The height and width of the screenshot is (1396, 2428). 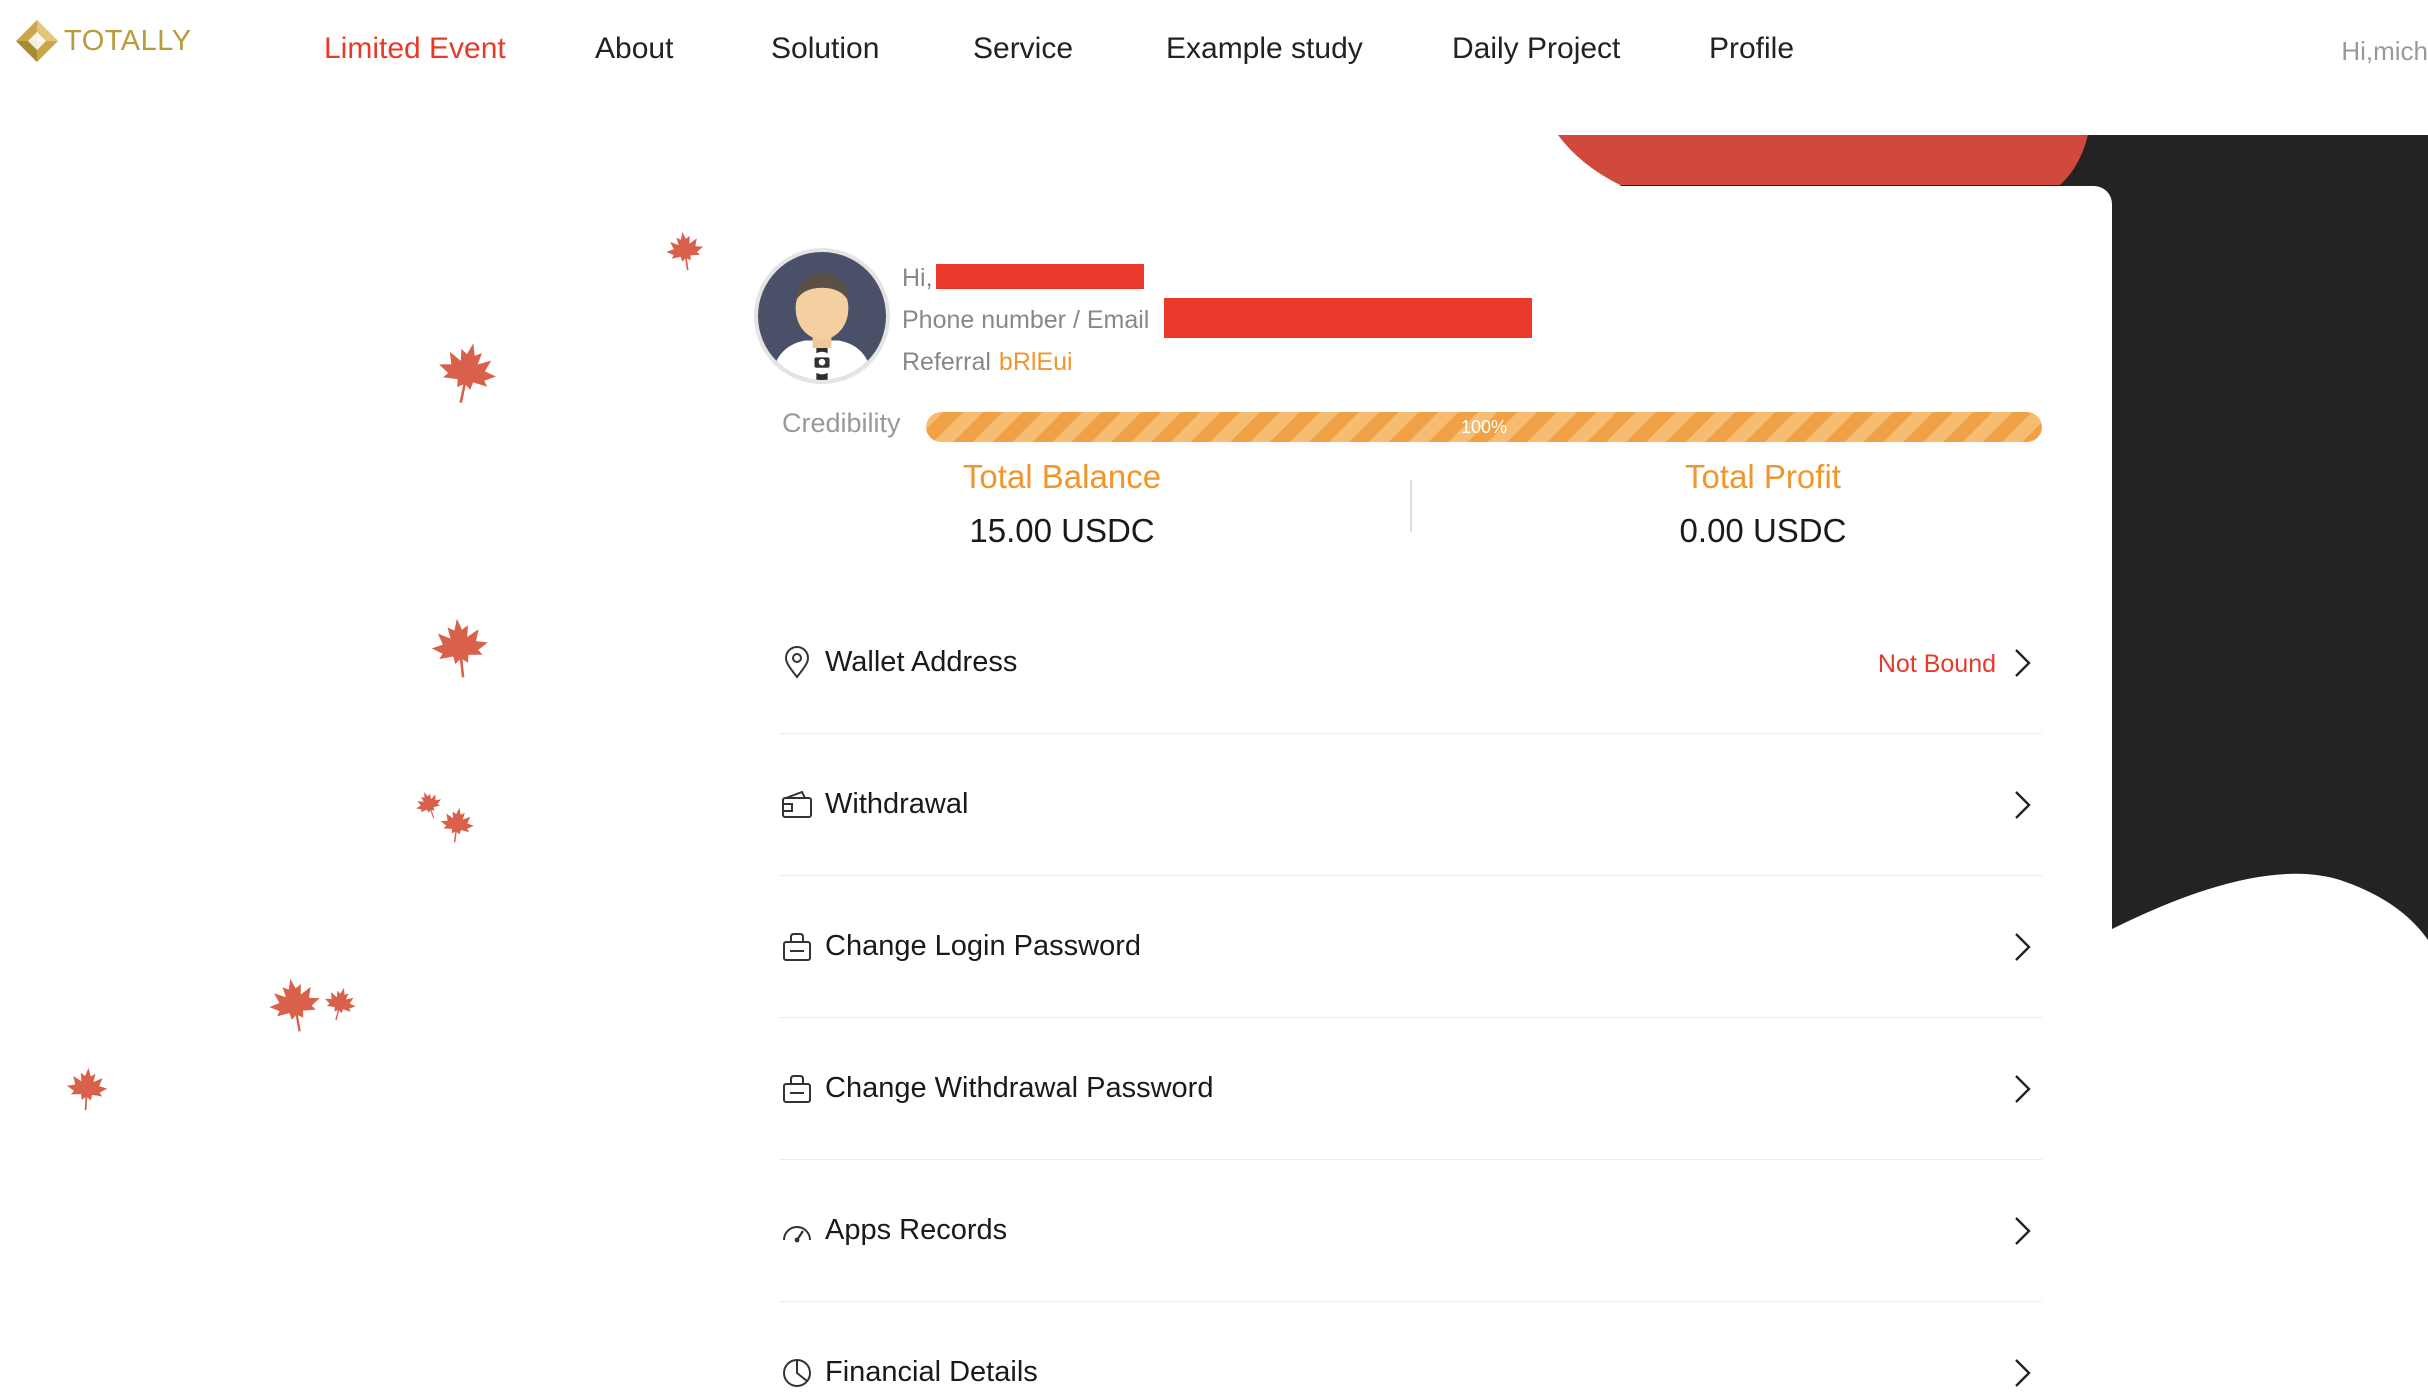 I want to click on menu-label: Wallet Address, so click(x=921, y=662).